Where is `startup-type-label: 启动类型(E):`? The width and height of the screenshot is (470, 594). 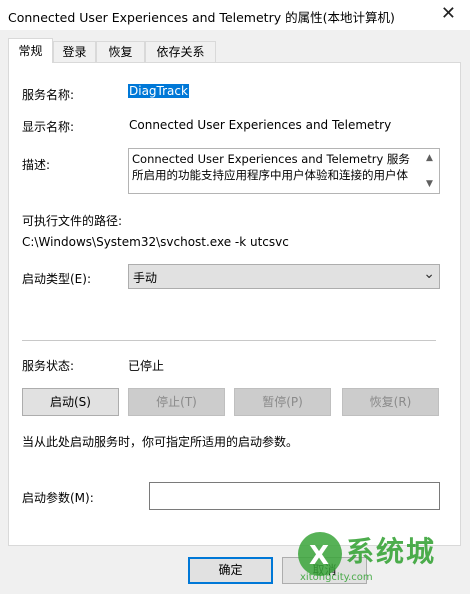
startup-type-label: 启动类型(E): is located at coordinates (56, 279).